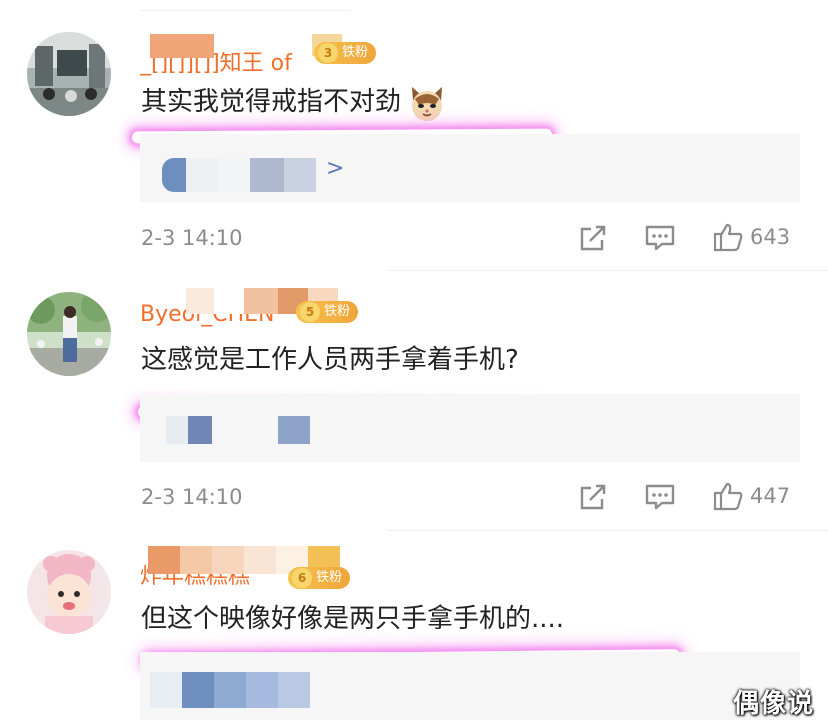 Image resolution: width=828 pixels, height=728 pixels. I want to click on comment-text-body: 其实我觉得戒指不对劲, so click(271, 102).